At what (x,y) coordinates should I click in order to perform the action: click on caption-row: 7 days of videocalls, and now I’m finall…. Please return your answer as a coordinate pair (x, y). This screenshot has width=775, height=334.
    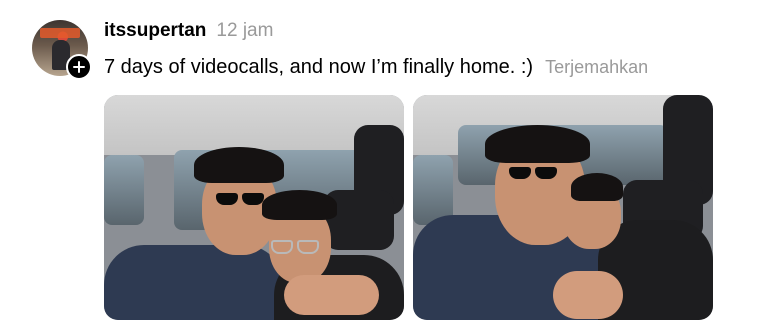
    Looking at the image, I should click on (376, 67).